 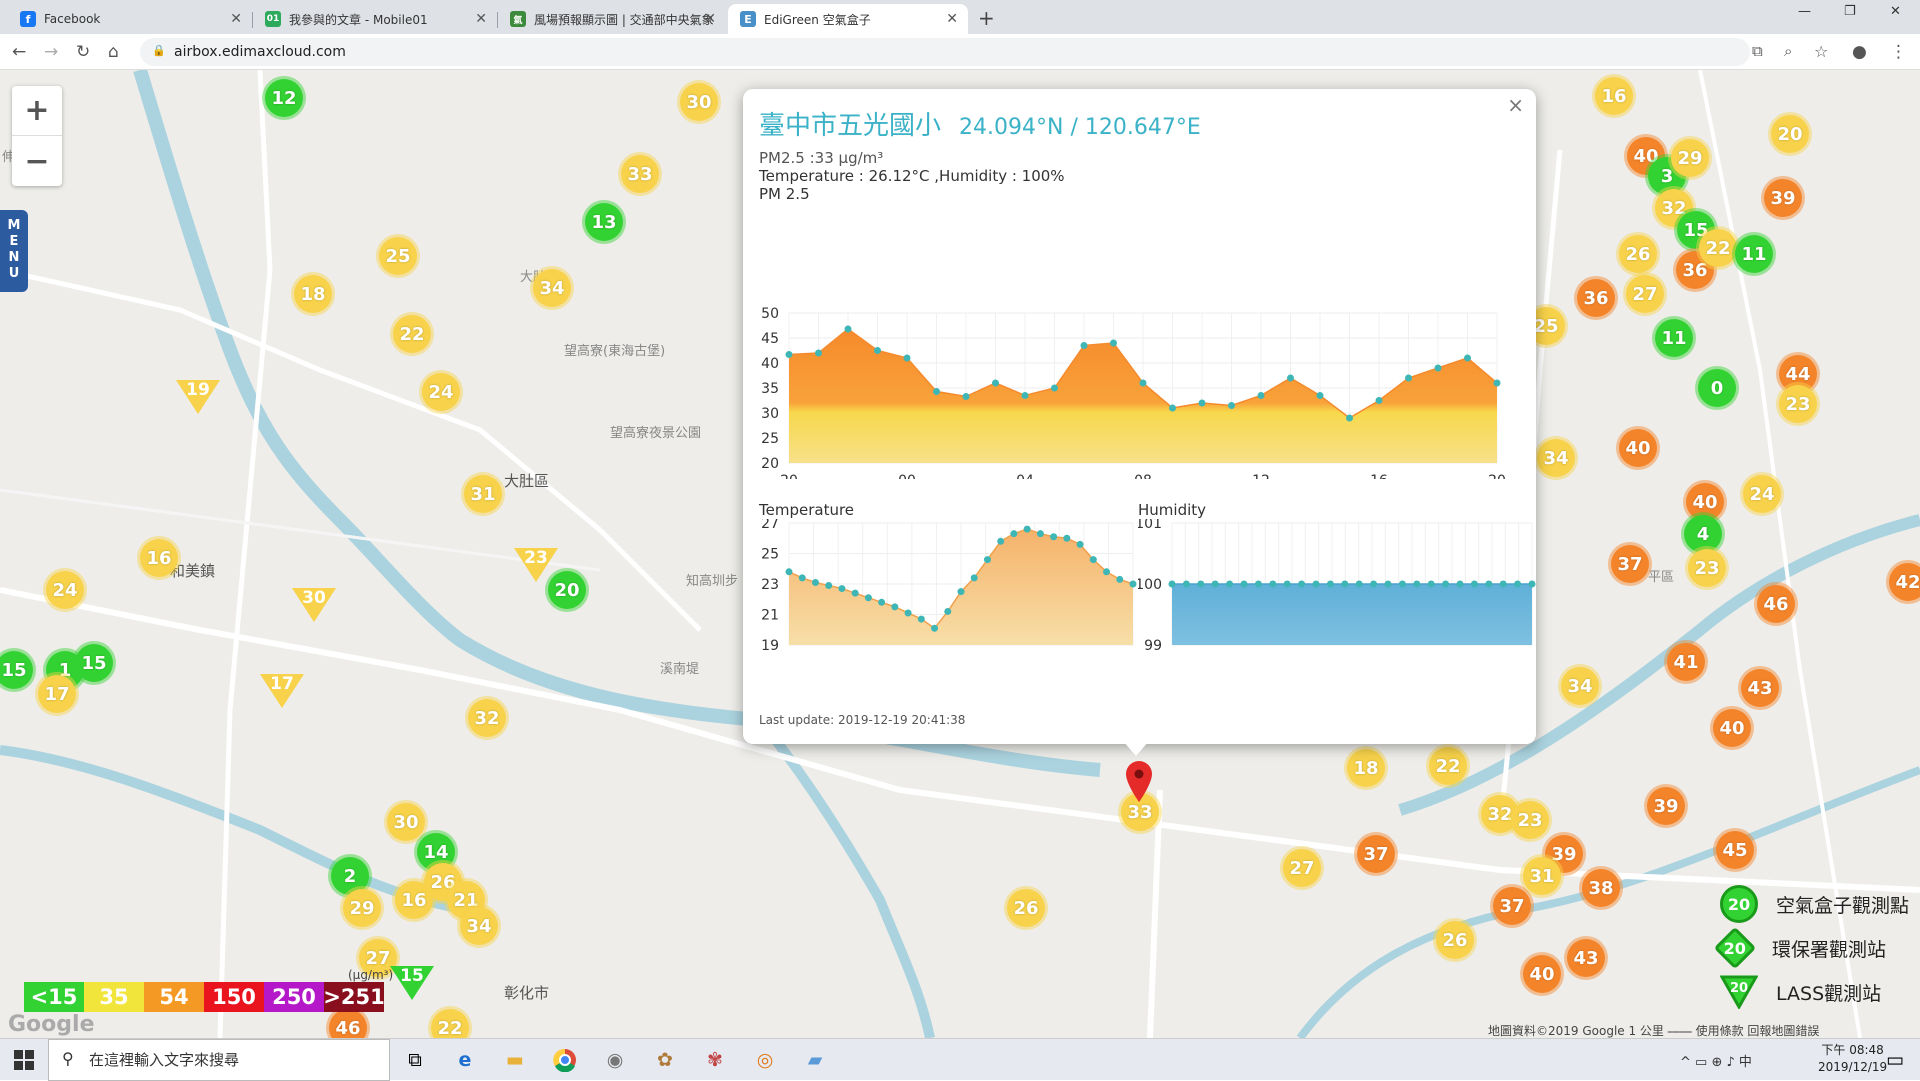 What do you see at coordinates (1735, 850) in the screenshot?
I see `airbox-cluster-marker: 45` at bounding box center [1735, 850].